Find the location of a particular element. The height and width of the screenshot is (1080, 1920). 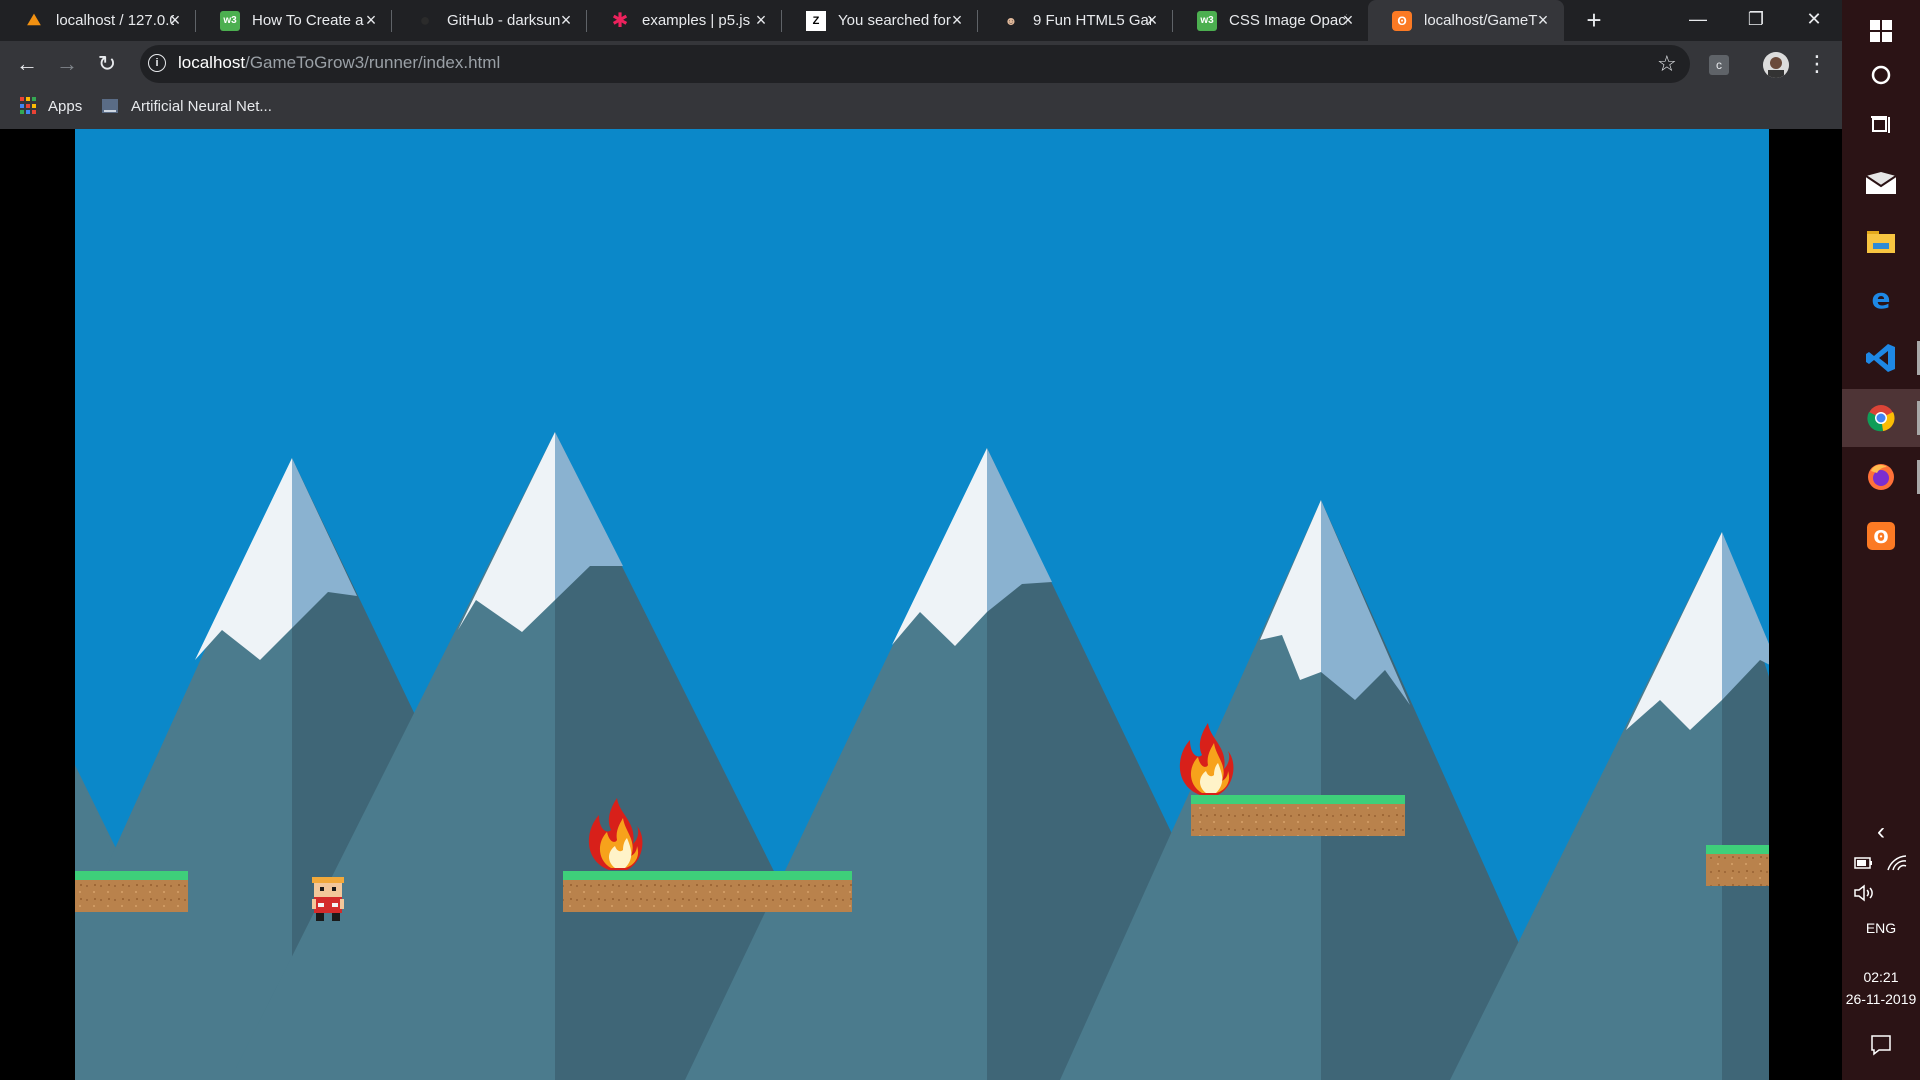

browser-tab: ʘ localhost/GameT × is located at coordinates (1466, 20).